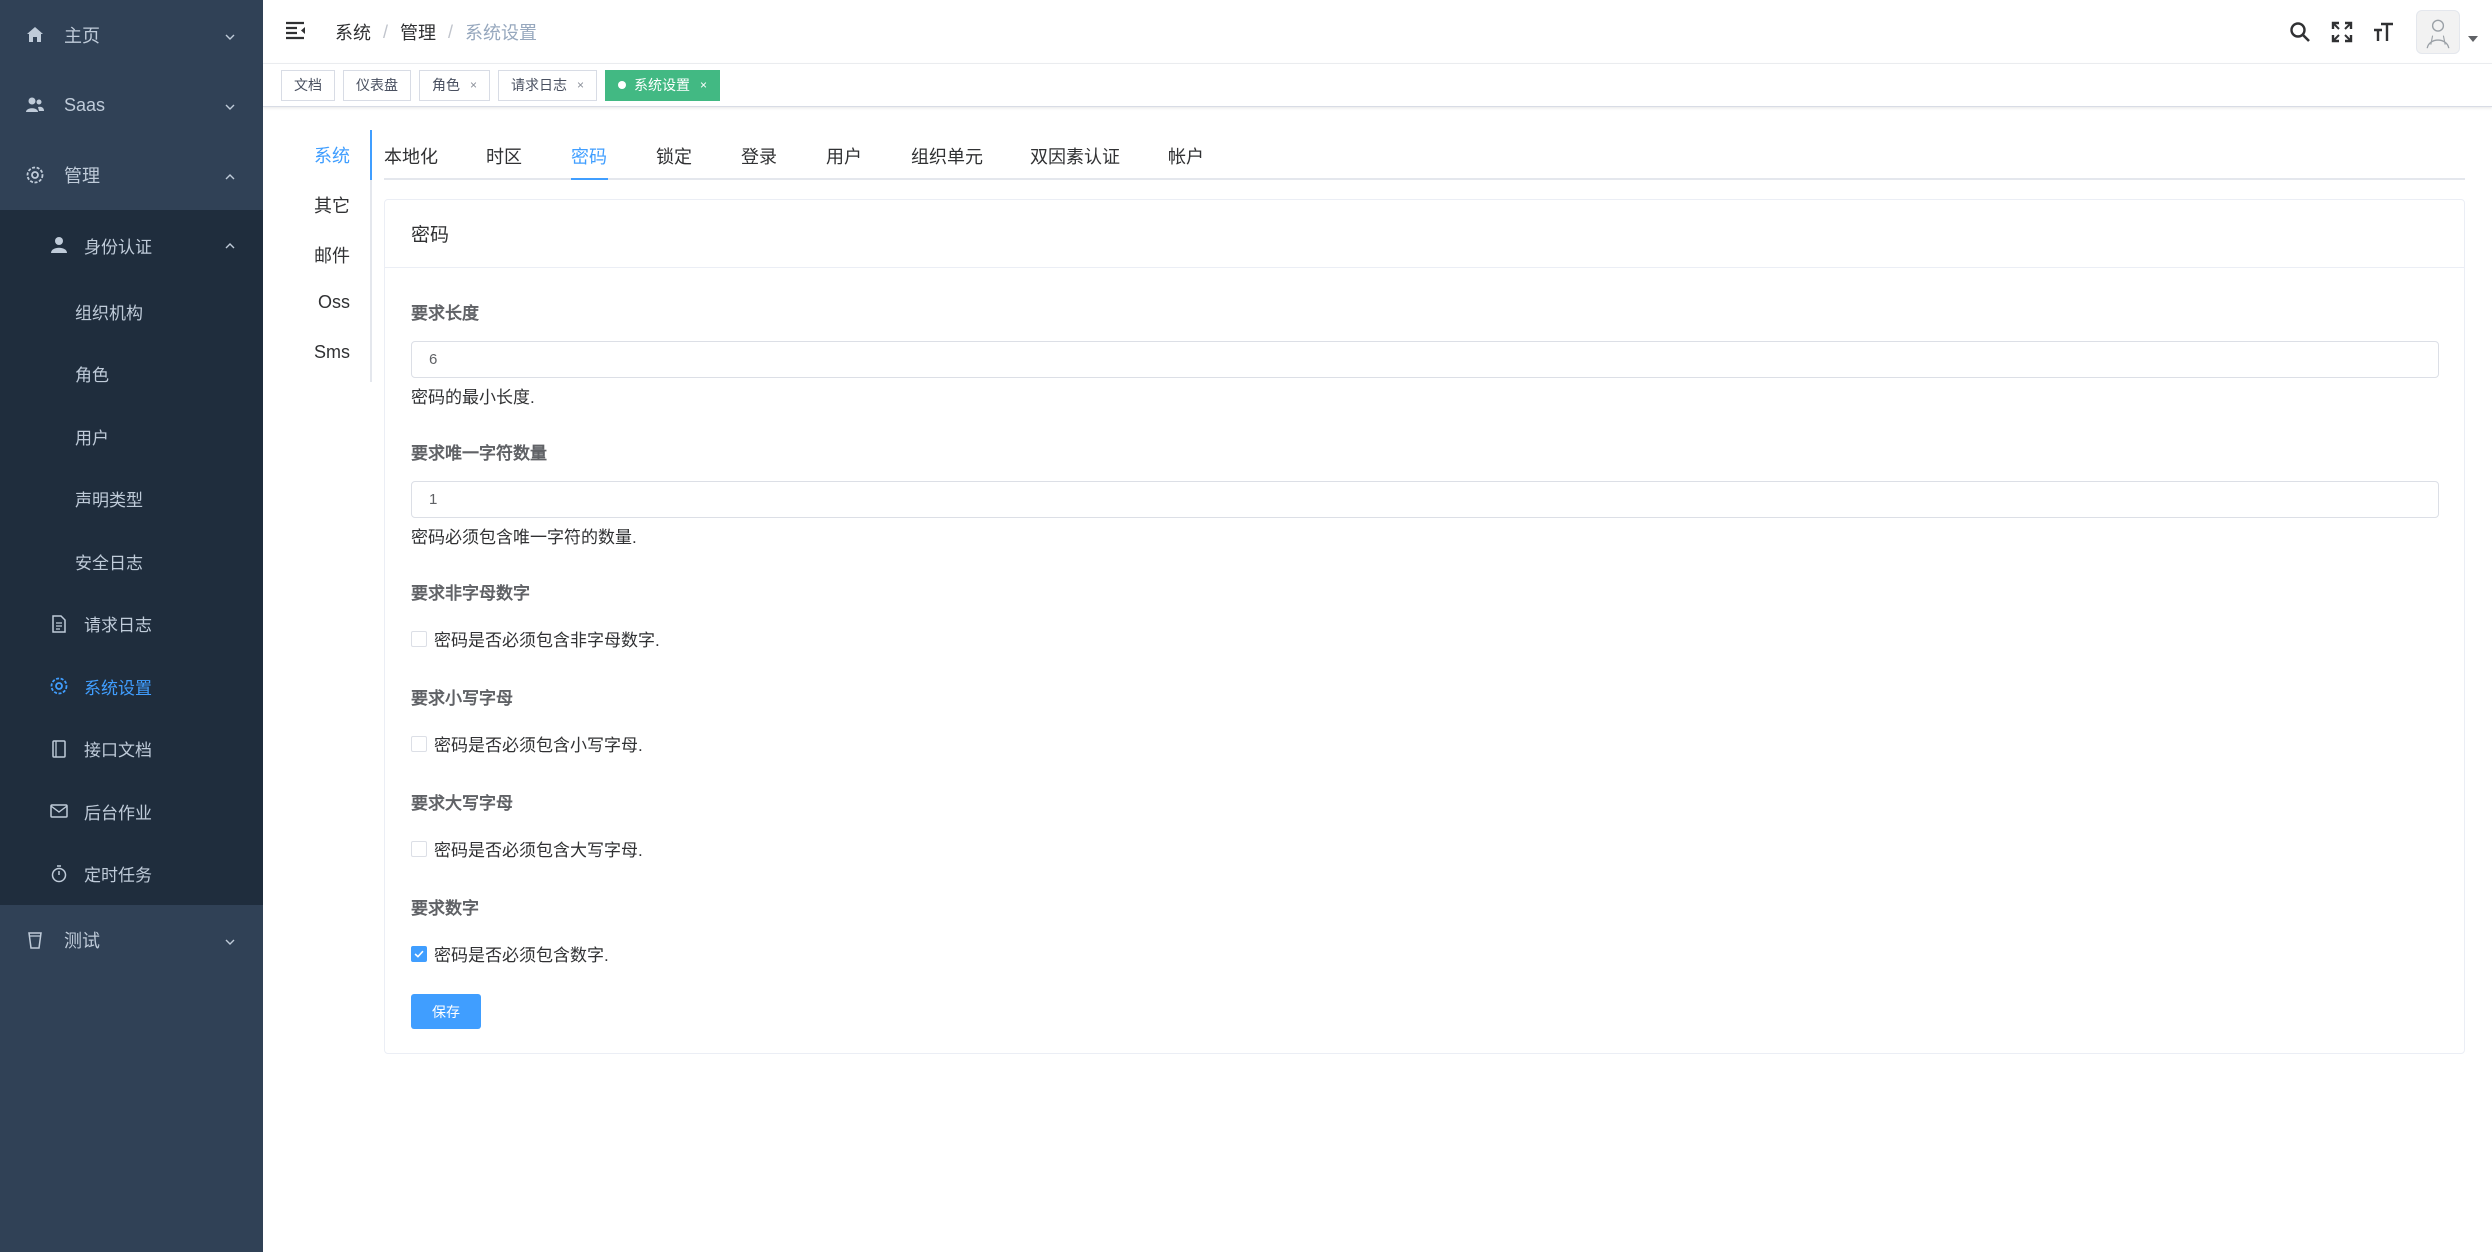  What do you see at coordinates (589, 179) in the screenshot?
I see `tab-active-underline` at bounding box center [589, 179].